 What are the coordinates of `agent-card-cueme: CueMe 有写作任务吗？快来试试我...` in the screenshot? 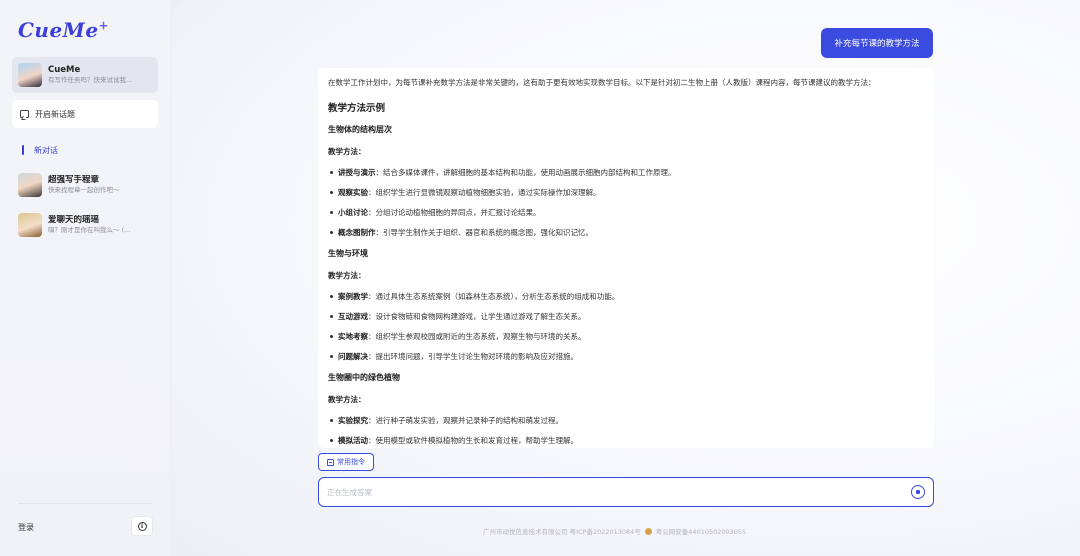 It's located at (85, 75).